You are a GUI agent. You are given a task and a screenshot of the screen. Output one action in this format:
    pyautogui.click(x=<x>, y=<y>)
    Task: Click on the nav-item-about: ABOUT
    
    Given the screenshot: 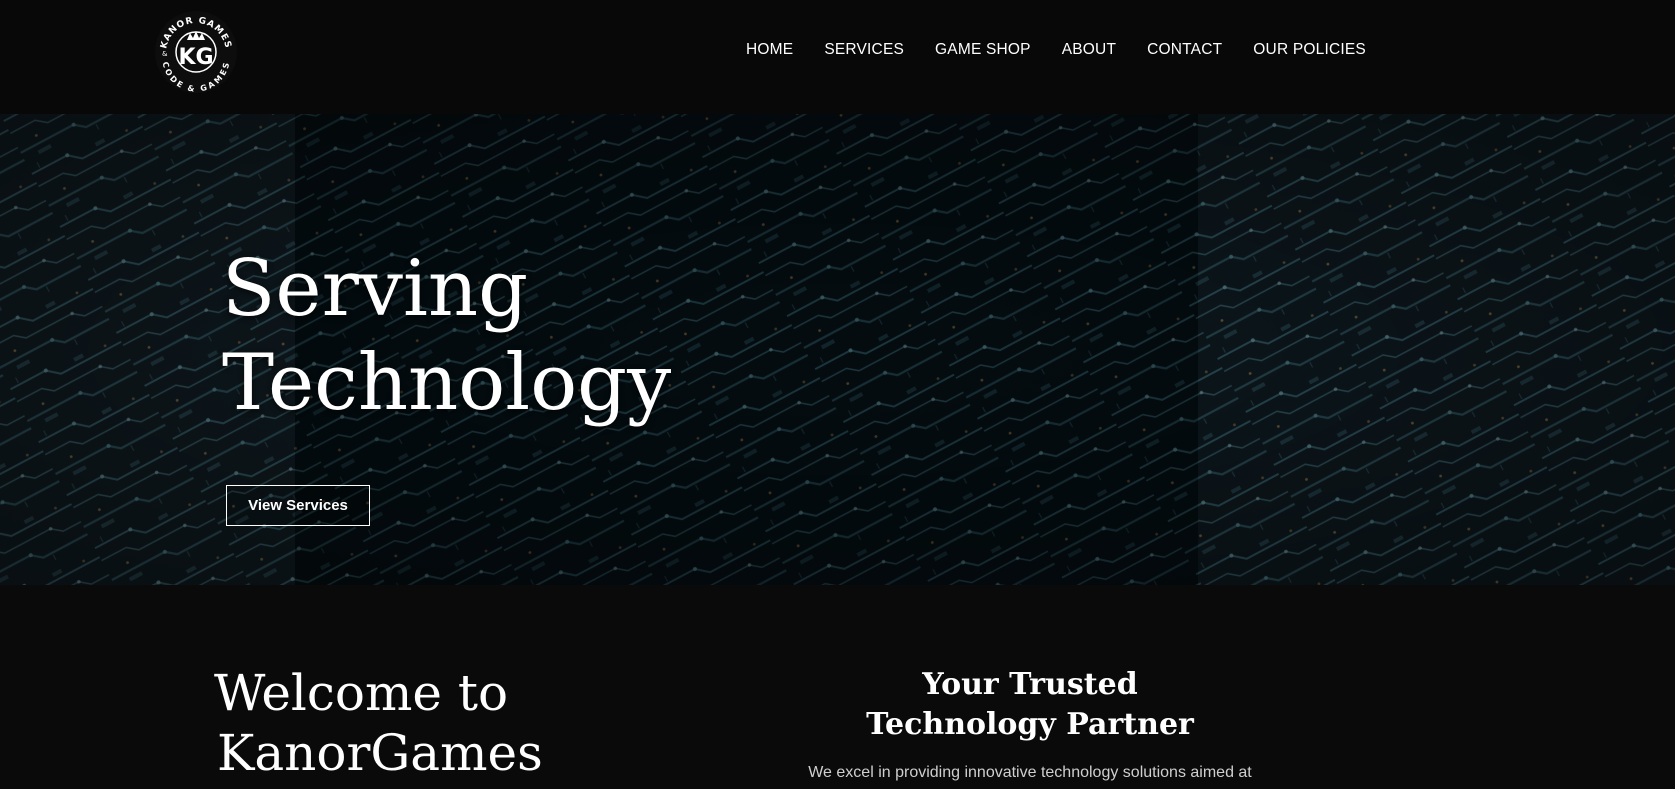 What is the action you would take?
    pyautogui.click(x=1089, y=50)
    